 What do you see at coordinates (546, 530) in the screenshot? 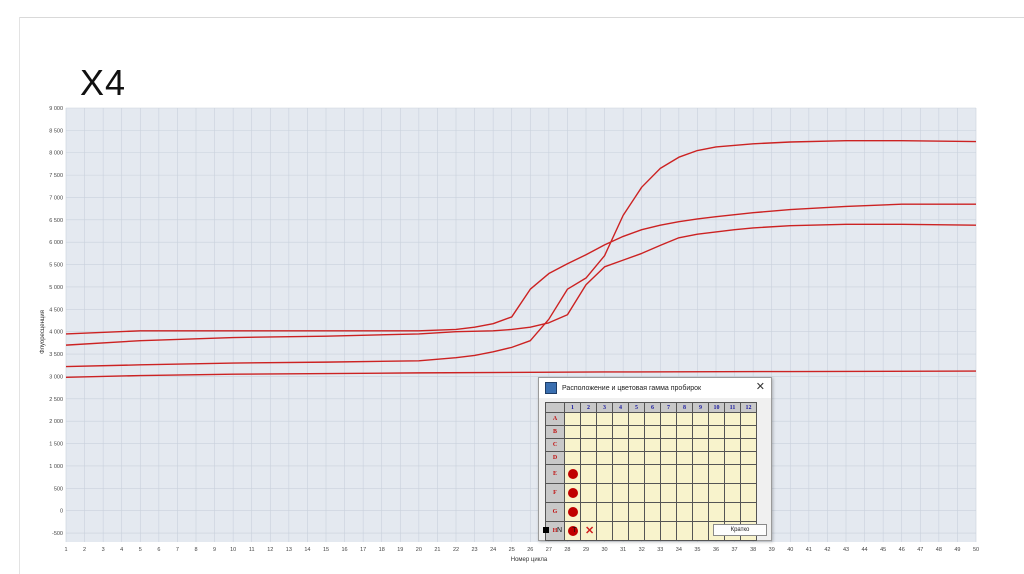
I see `black-square-icon` at bounding box center [546, 530].